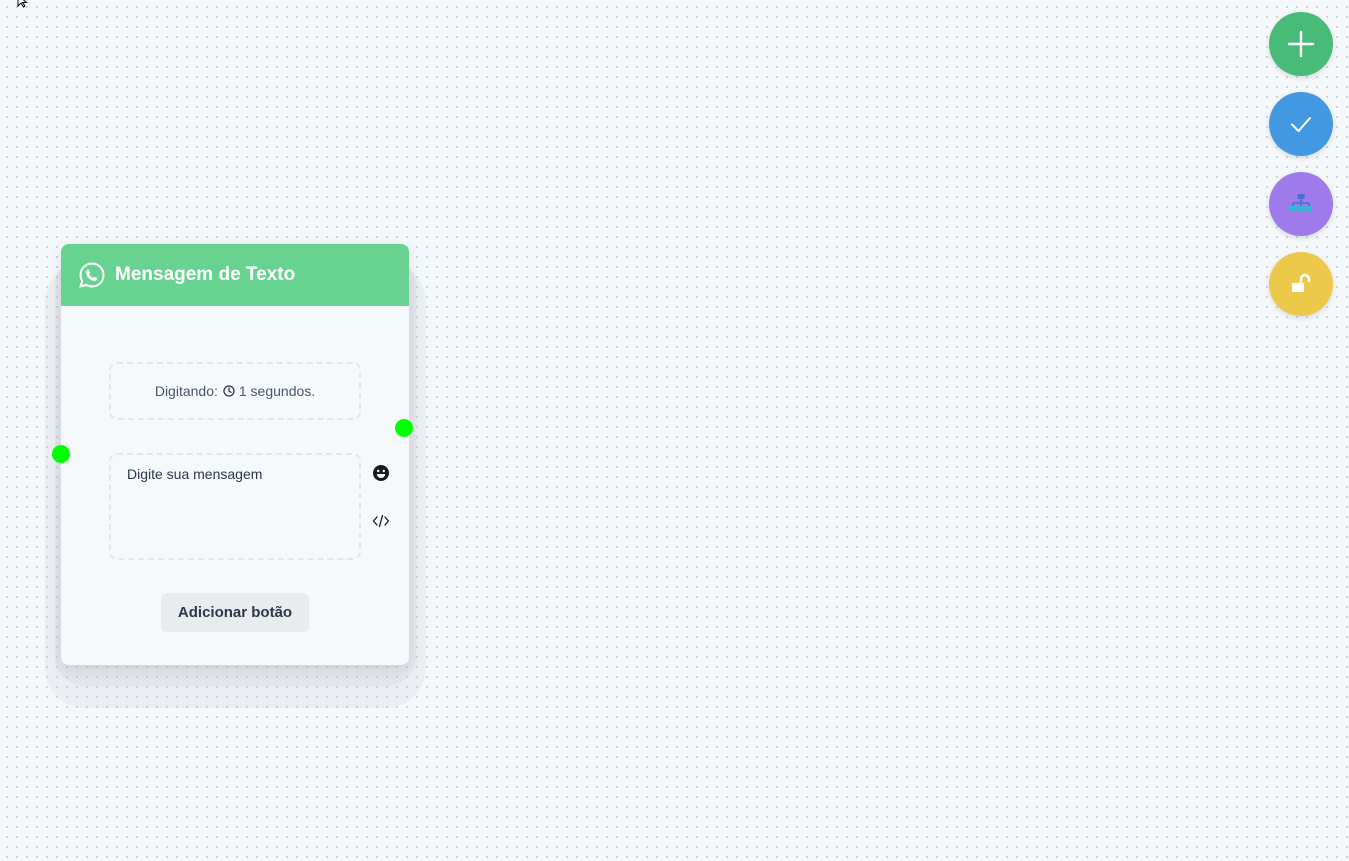 The image size is (1349, 861). What do you see at coordinates (235, 612) in the screenshot?
I see `add-button-button: Adicionar botão` at bounding box center [235, 612].